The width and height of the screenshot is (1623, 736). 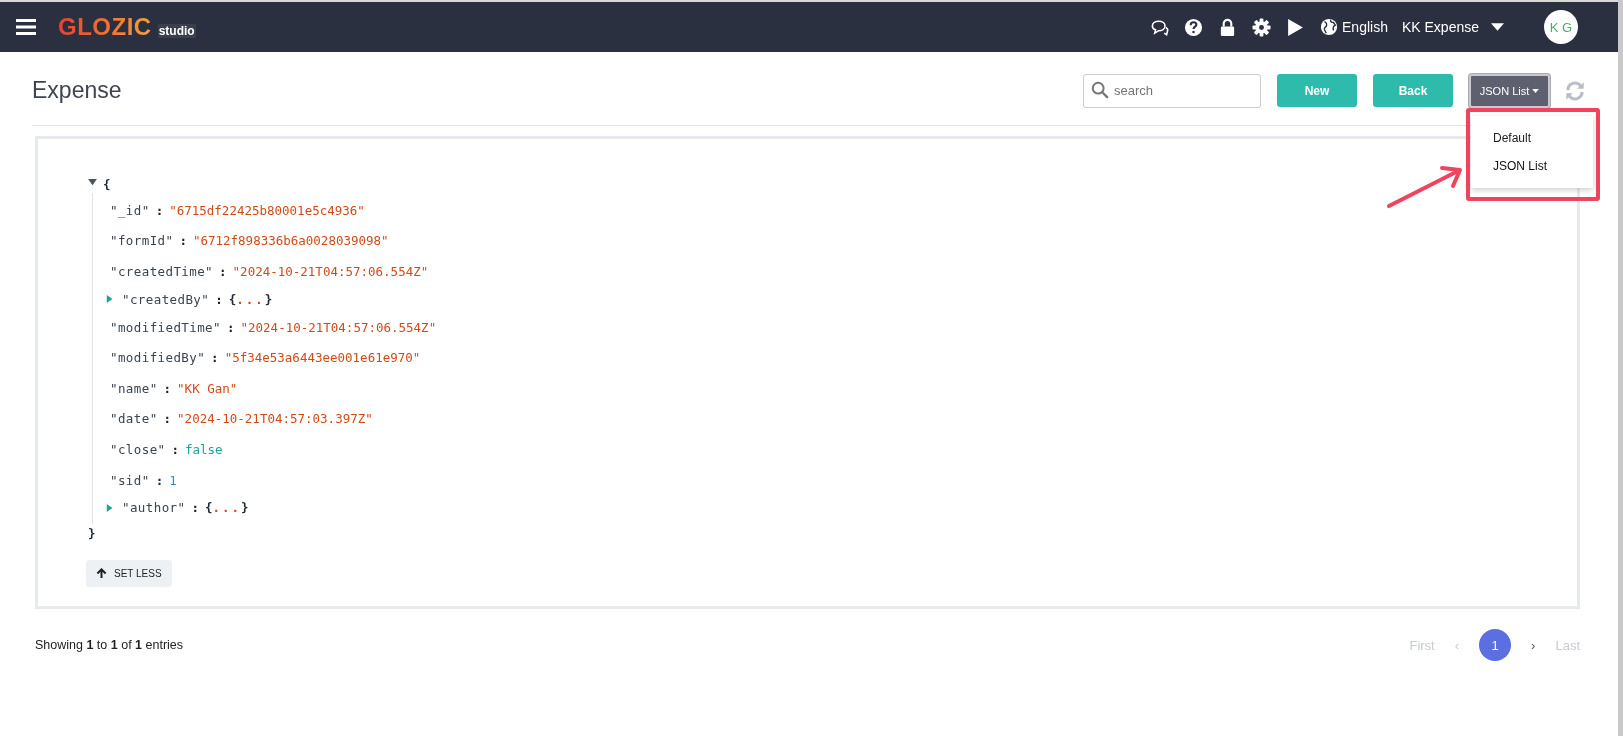 I want to click on json-value: false, so click(x=204, y=449).